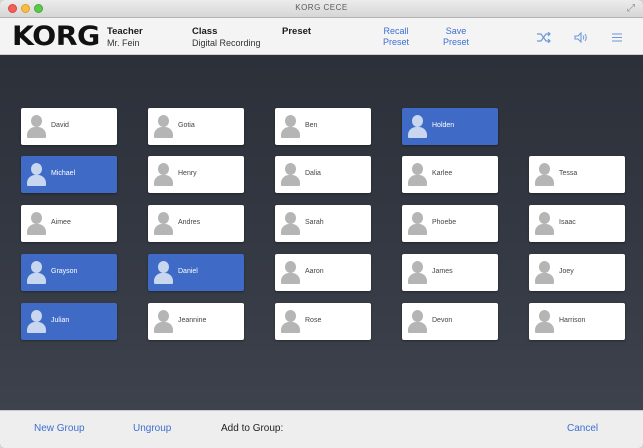 The image size is (643, 448). I want to click on student-card: Andres, so click(196, 223).